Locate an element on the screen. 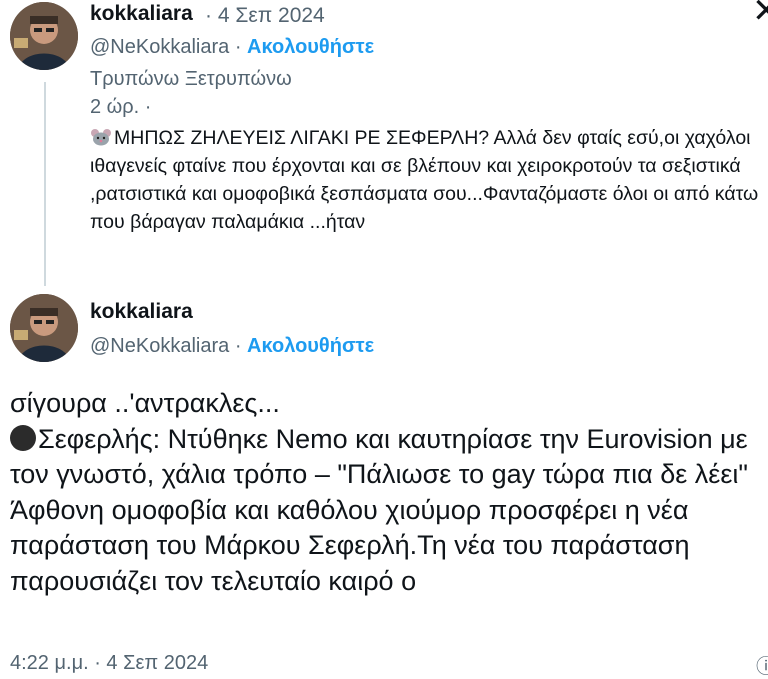 The height and width of the screenshot is (679, 768). info-icon: ⓘ is located at coordinates (762, 664).